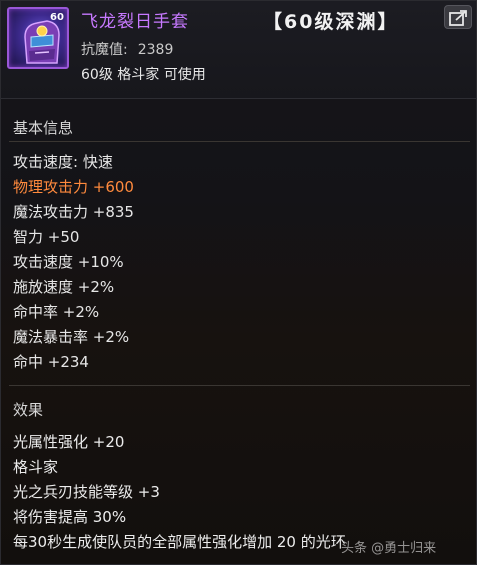 This screenshot has width=477, height=565. Describe the element at coordinates (389, 548) in the screenshot. I see `watermark: 头条 @勇士归来` at that location.